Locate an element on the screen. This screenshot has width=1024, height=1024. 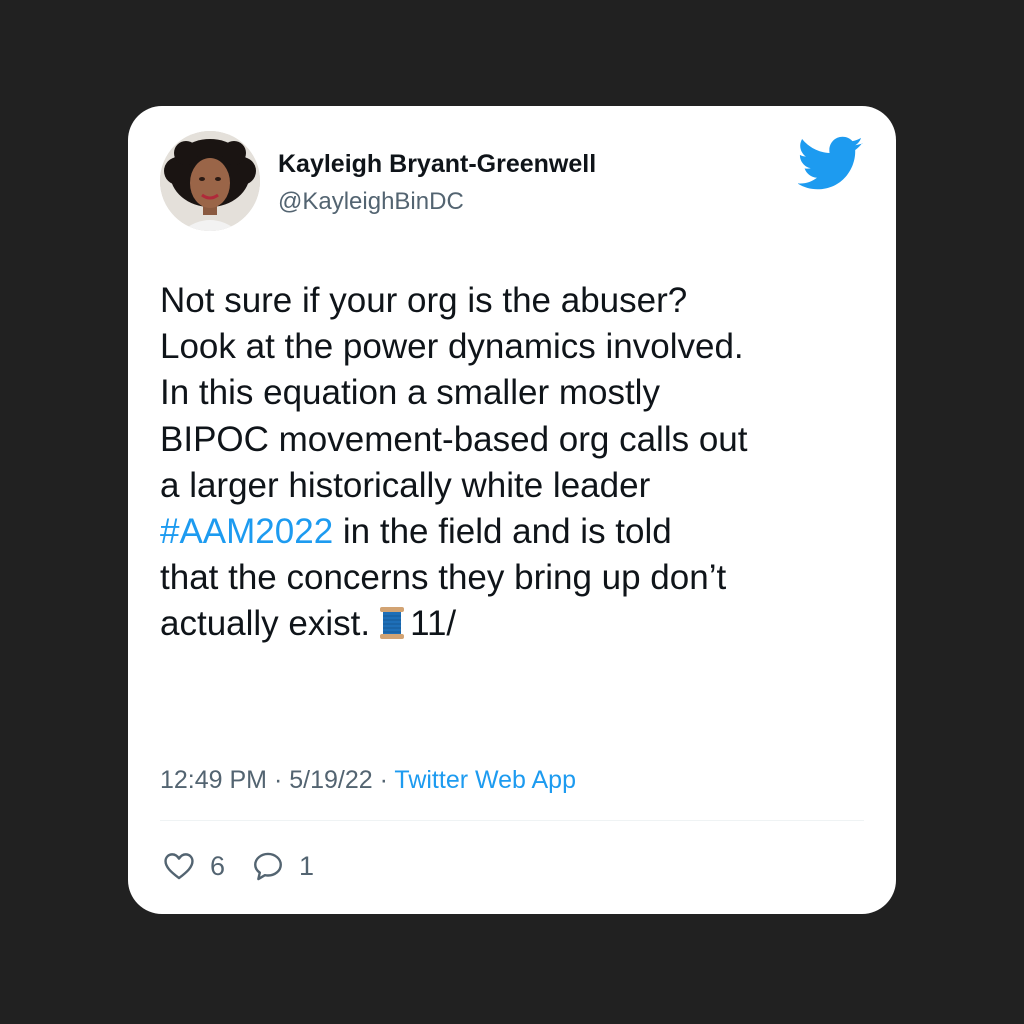
reply-bubble-icon is located at coordinates (268, 866).